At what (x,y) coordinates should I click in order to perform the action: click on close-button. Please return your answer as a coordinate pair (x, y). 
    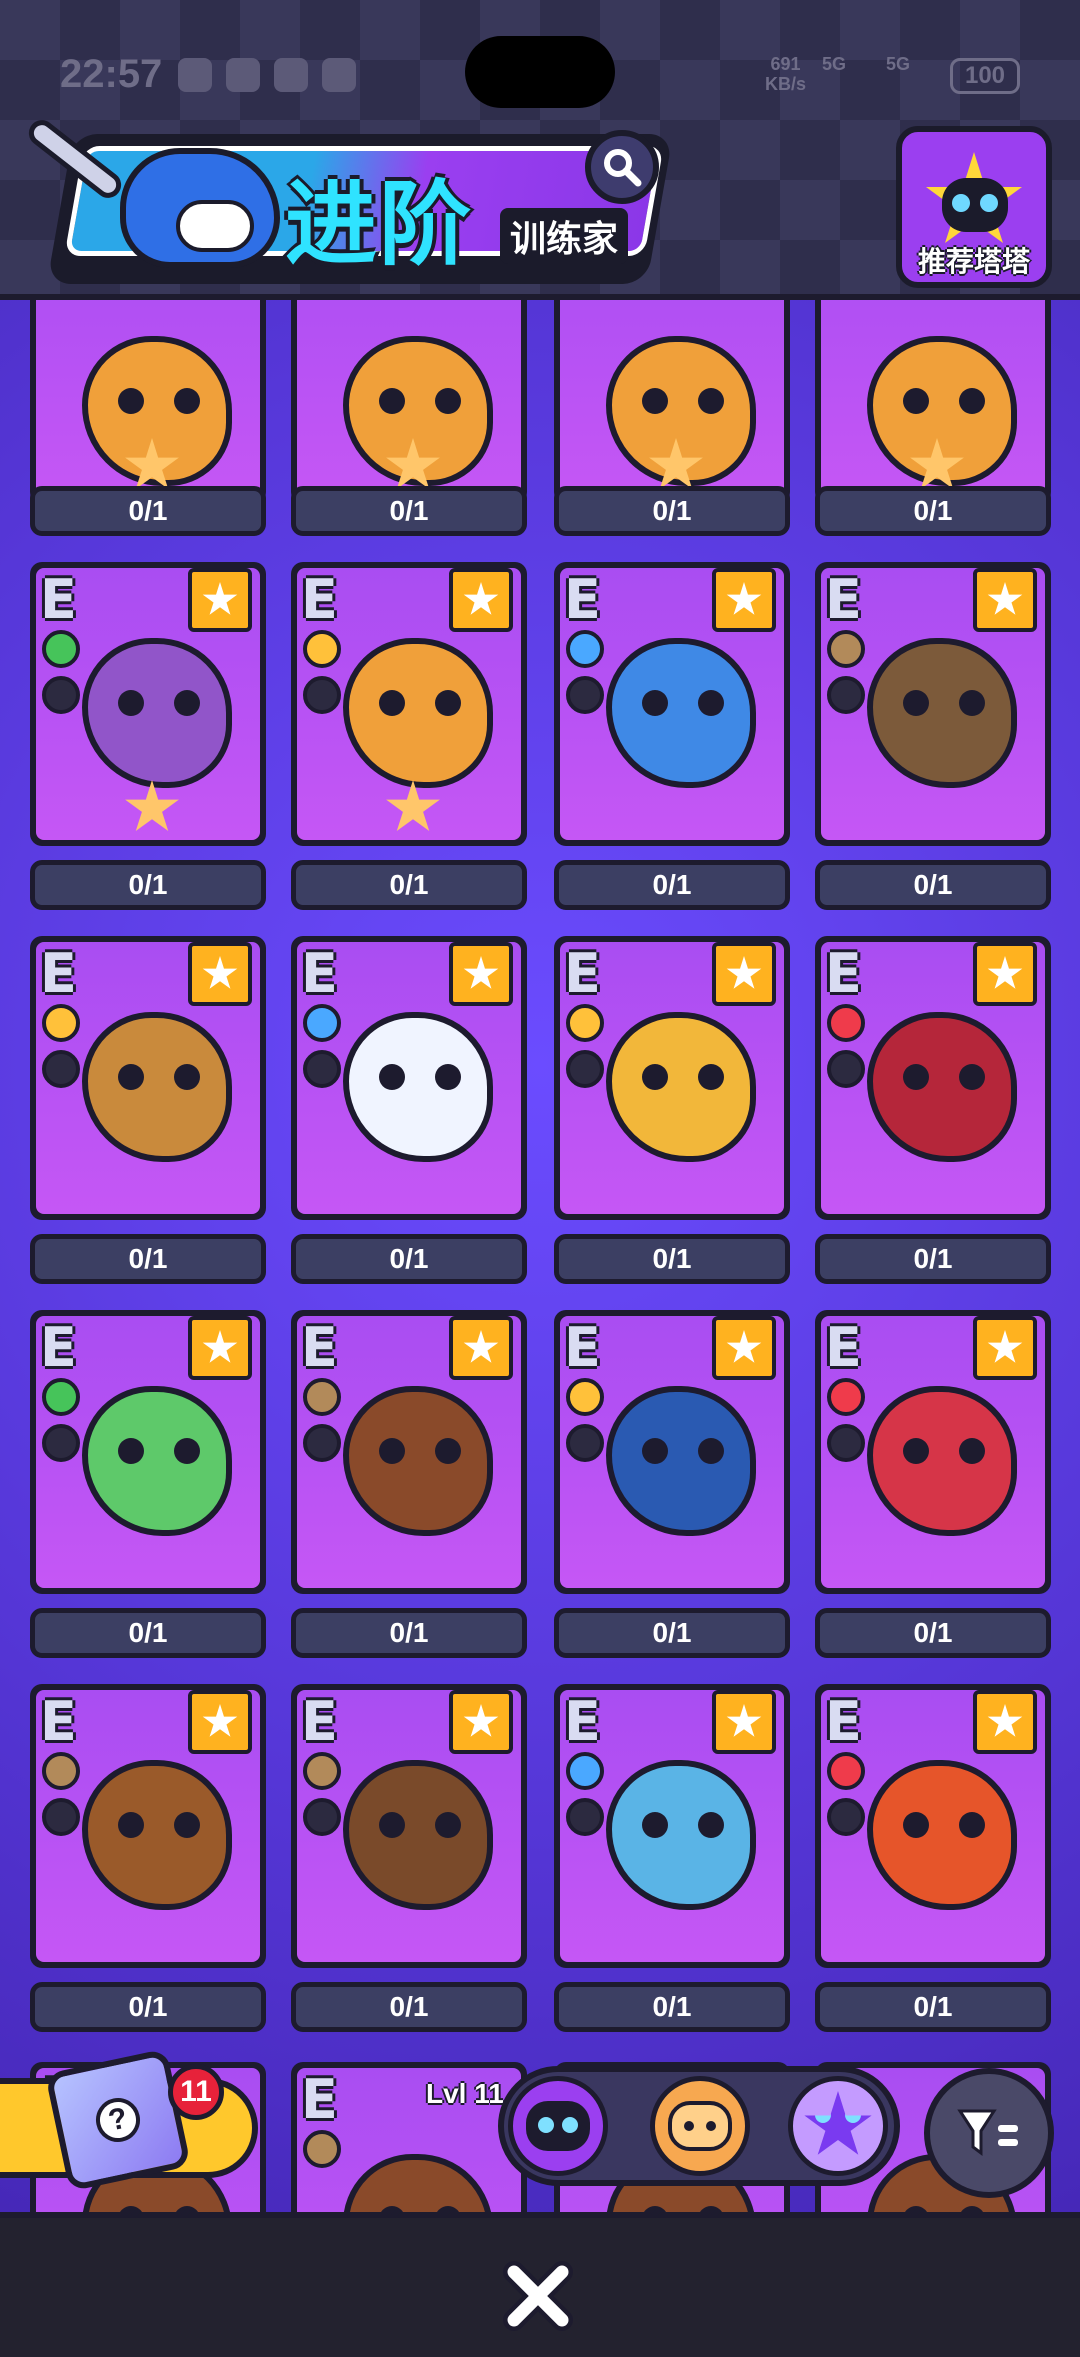
    Looking at the image, I should click on (538, 2296).